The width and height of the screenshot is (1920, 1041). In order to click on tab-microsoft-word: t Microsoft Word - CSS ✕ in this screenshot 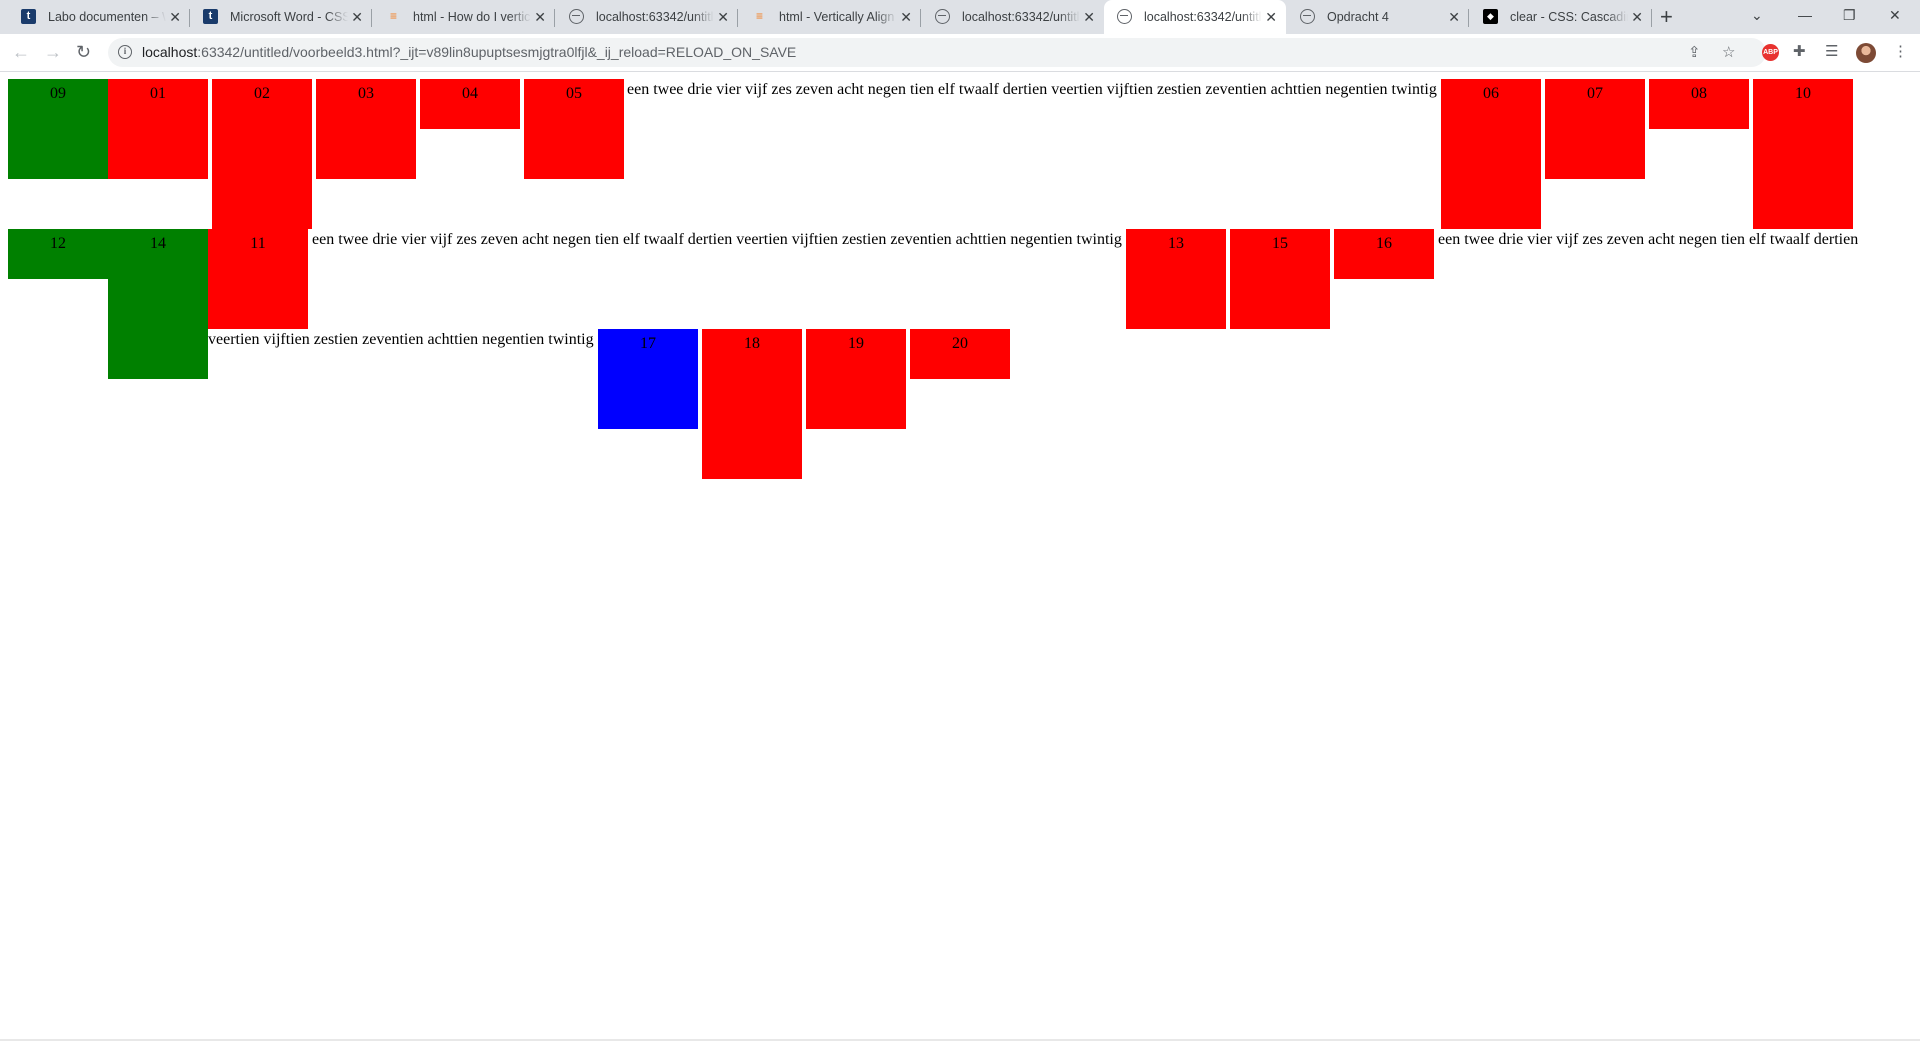, I will do `click(281, 17)`.